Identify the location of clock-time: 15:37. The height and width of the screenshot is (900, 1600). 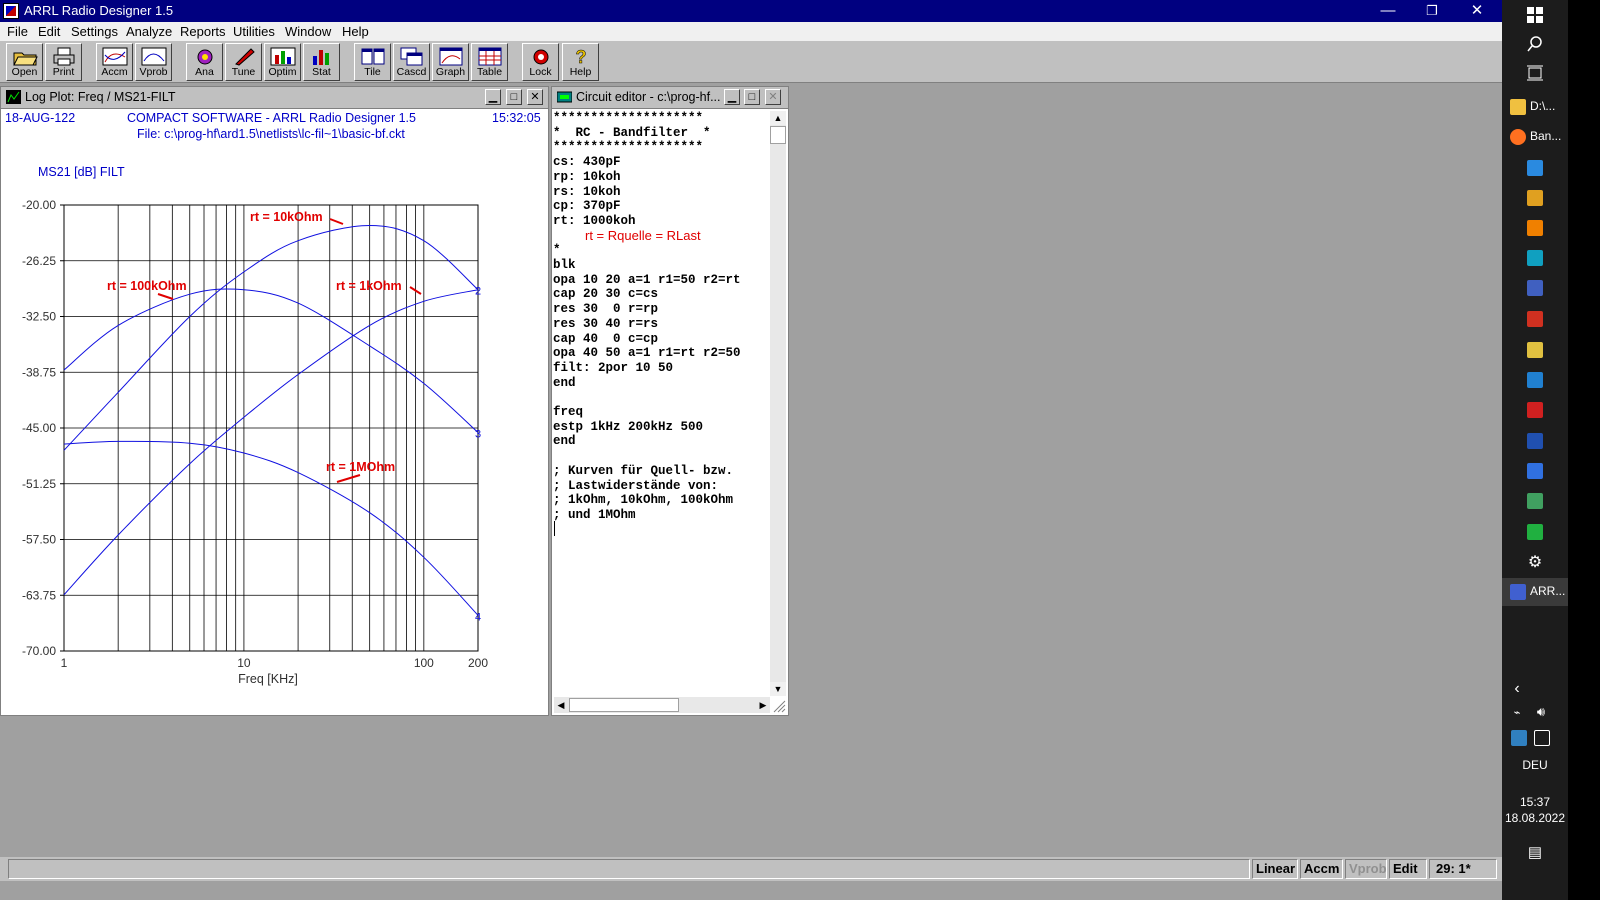
(1535, 802).